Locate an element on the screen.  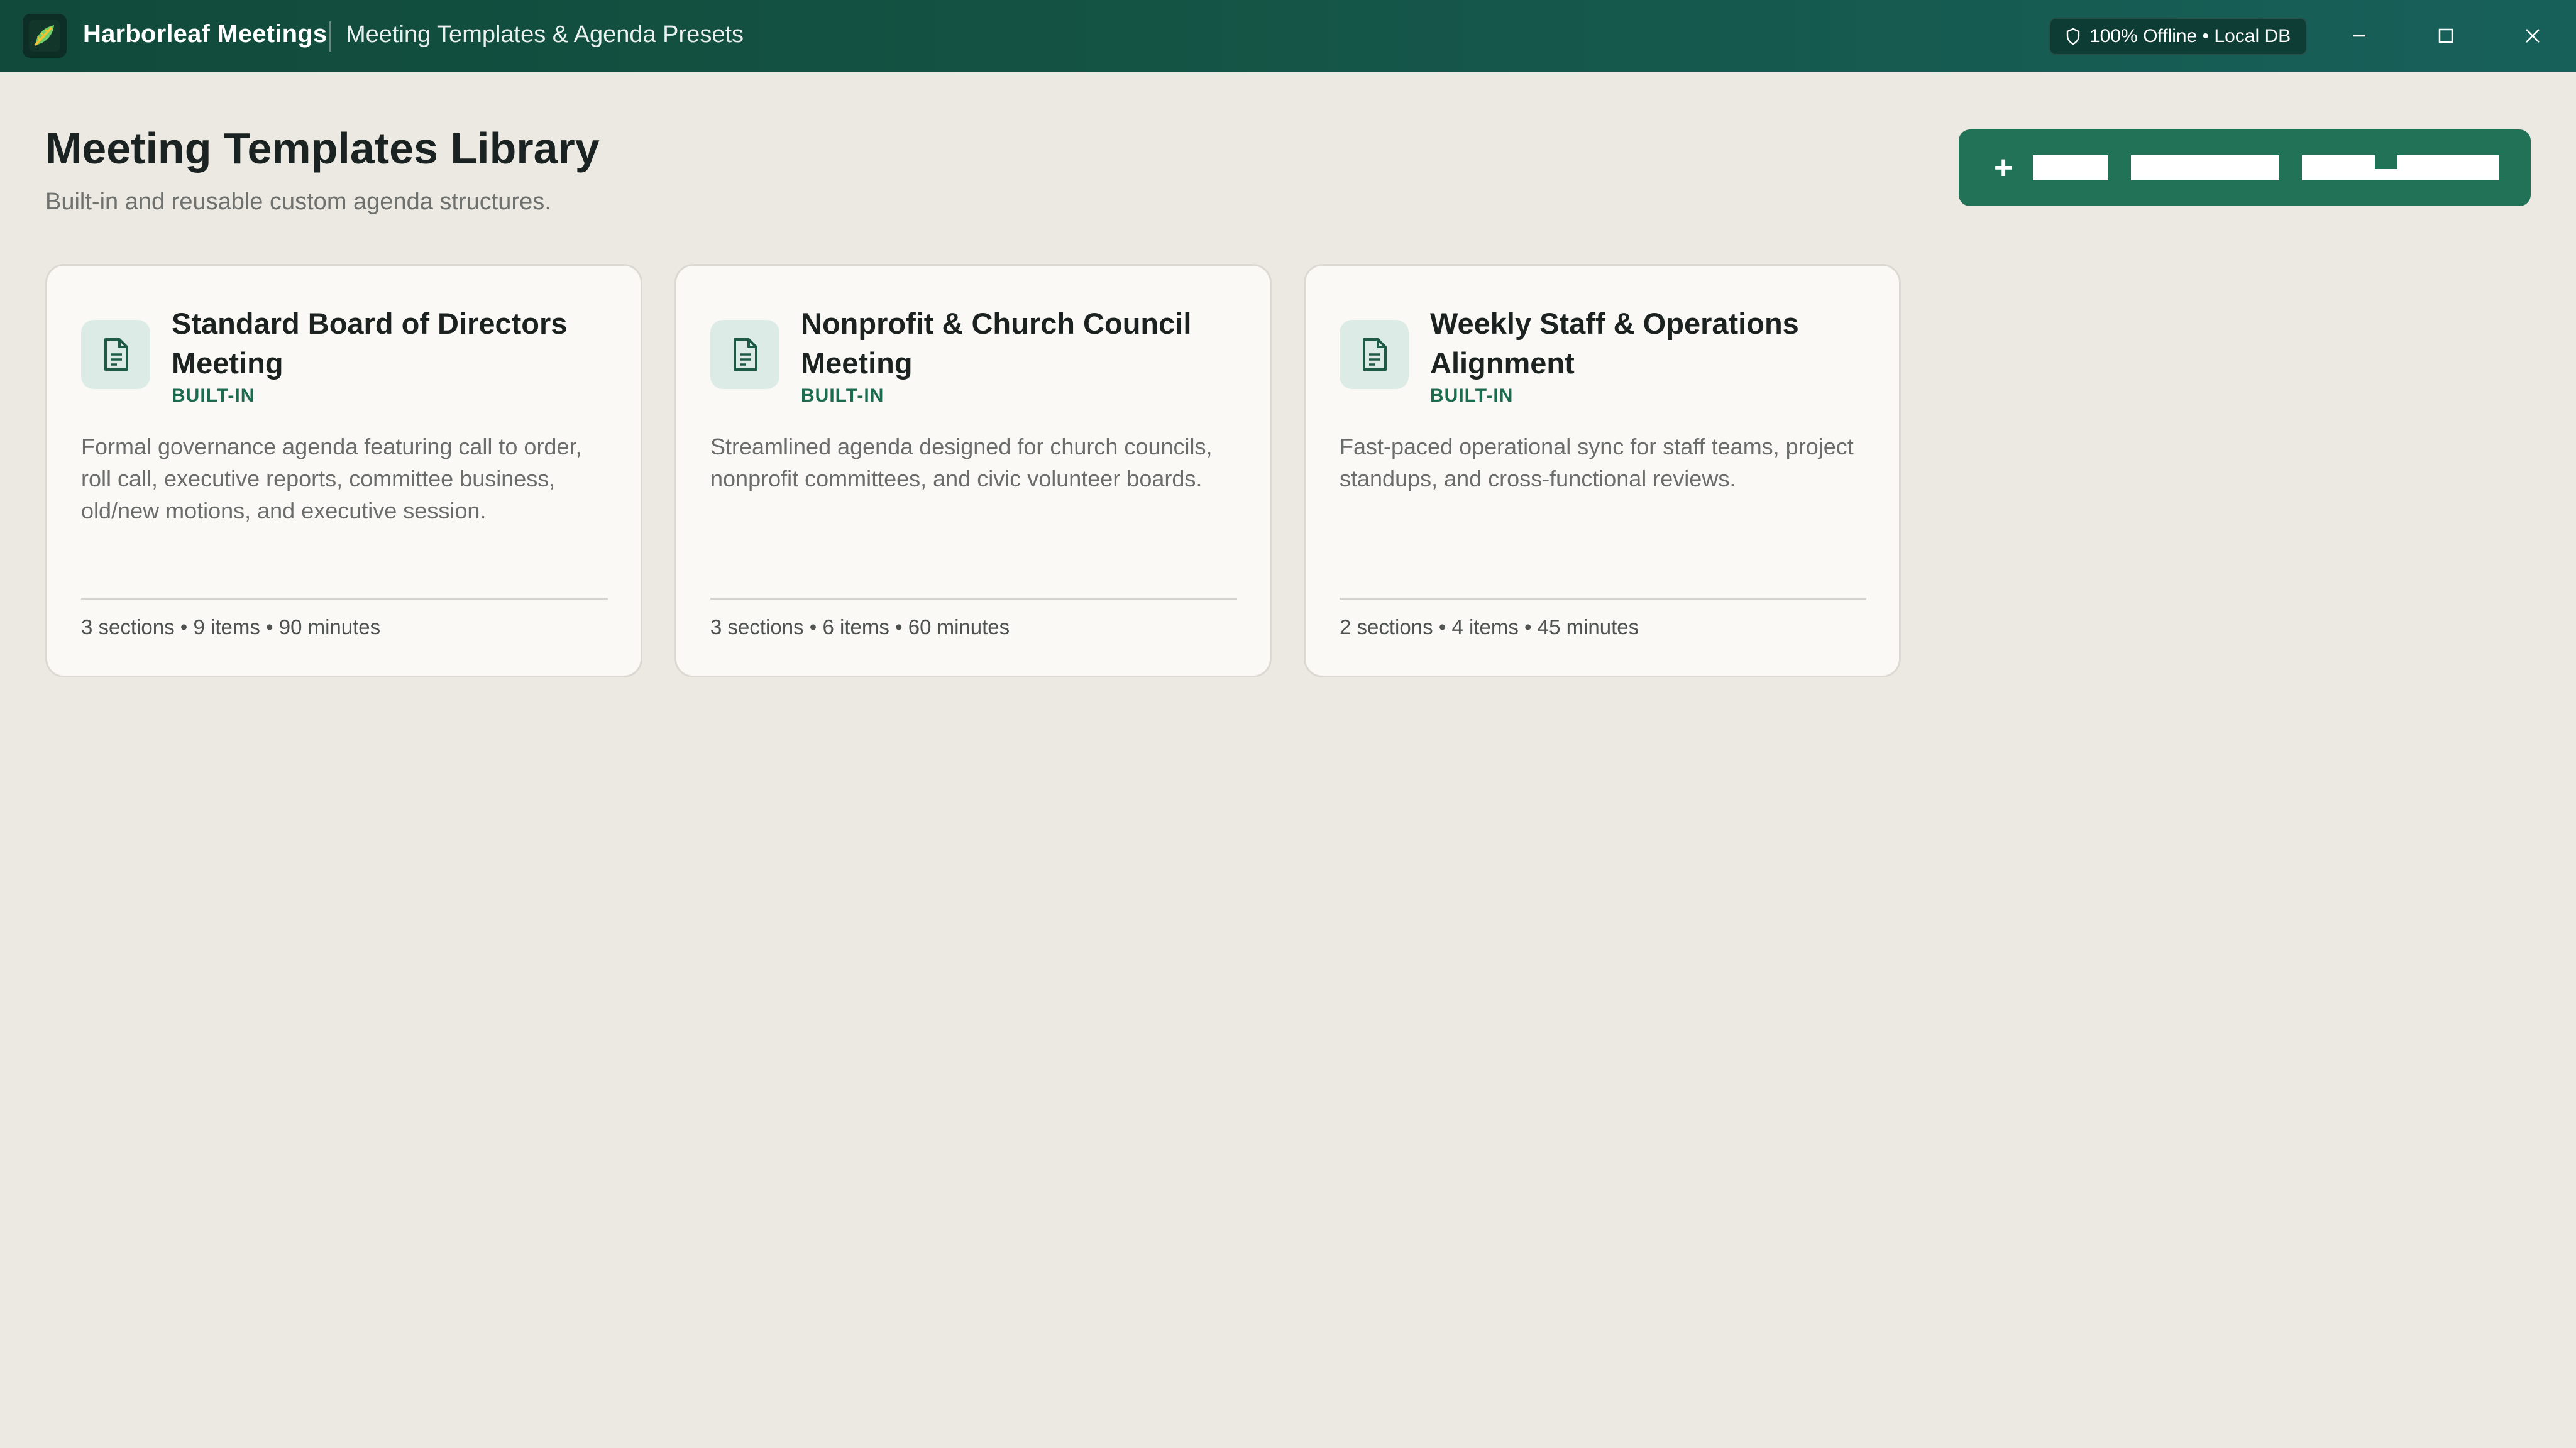
maximize-icon is located at coordinates (2446, 35).